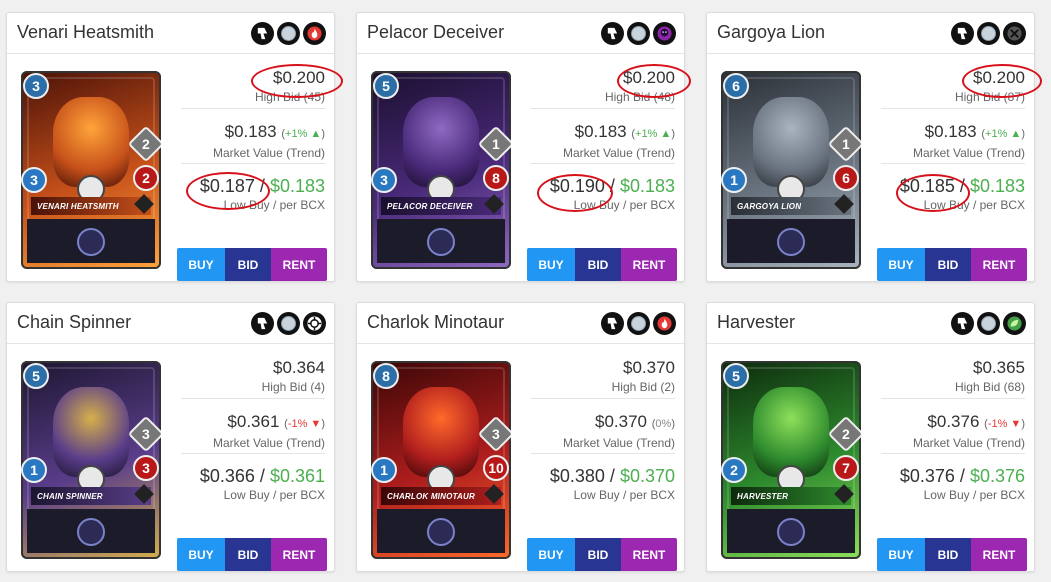  What do you see at coordinates (870, 147) in the screenshot?
I see `card-listing: Gargoya Lion 6 1 1 6 Gargoya Lion` at bounding box center [870, 147].